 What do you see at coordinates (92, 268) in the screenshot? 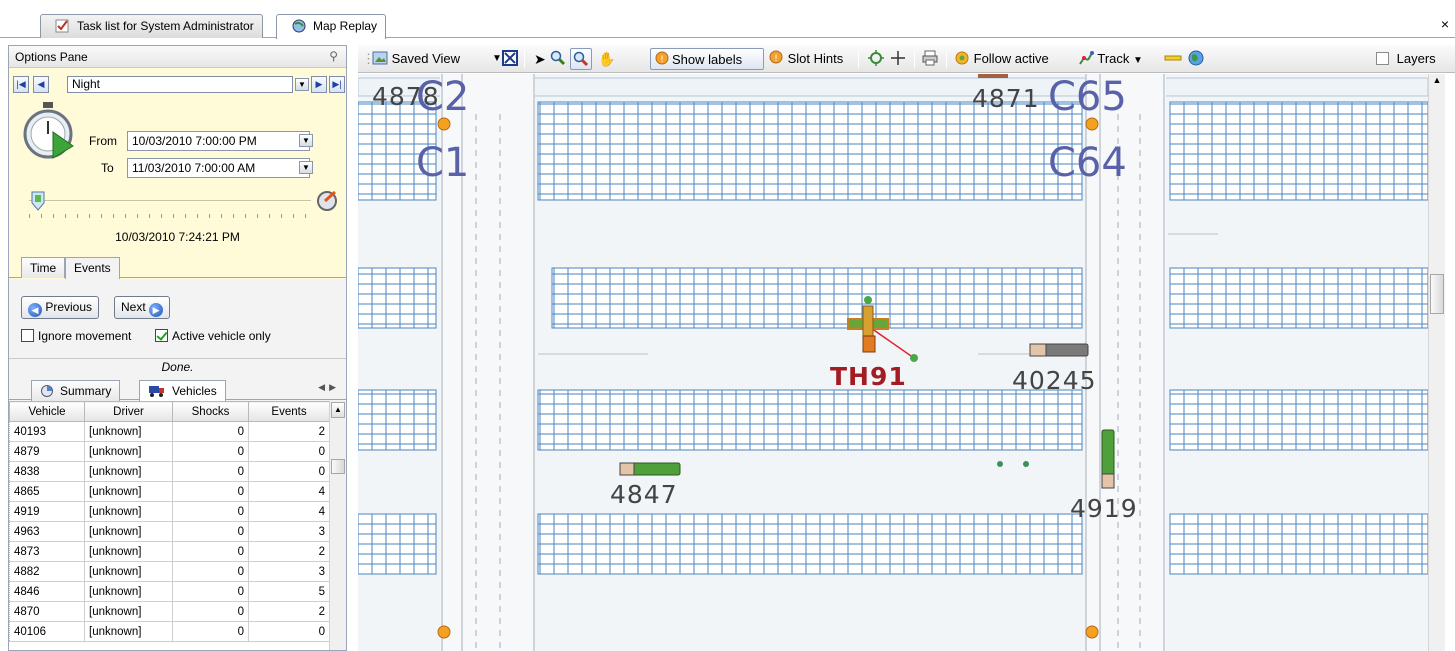
I see `tab-events: Events` at bounding box center [92, 268].